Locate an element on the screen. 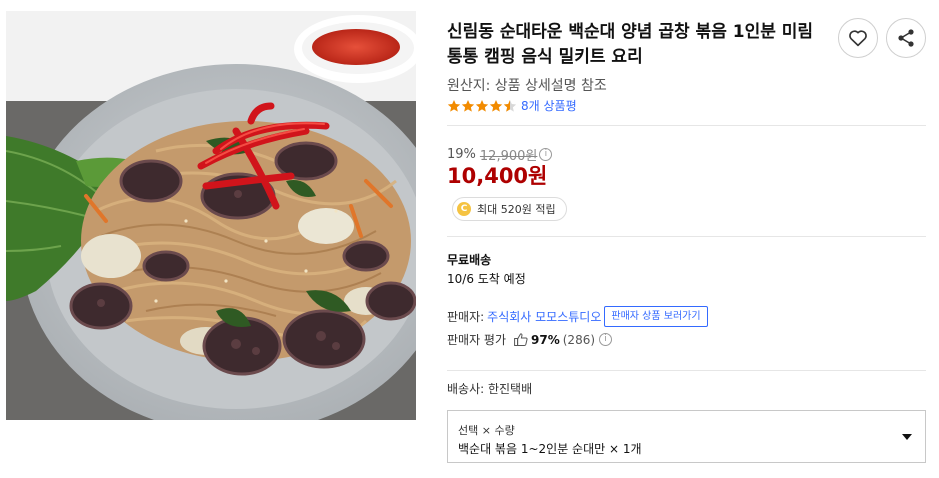  option-value: 백순대 볶음 1~2인분 순대만 × 1개 is located at coordinates (550, 449).